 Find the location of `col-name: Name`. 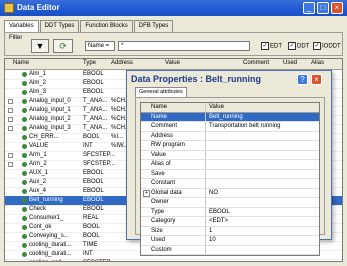

col-name: Name is located at coordinates (21, 63).